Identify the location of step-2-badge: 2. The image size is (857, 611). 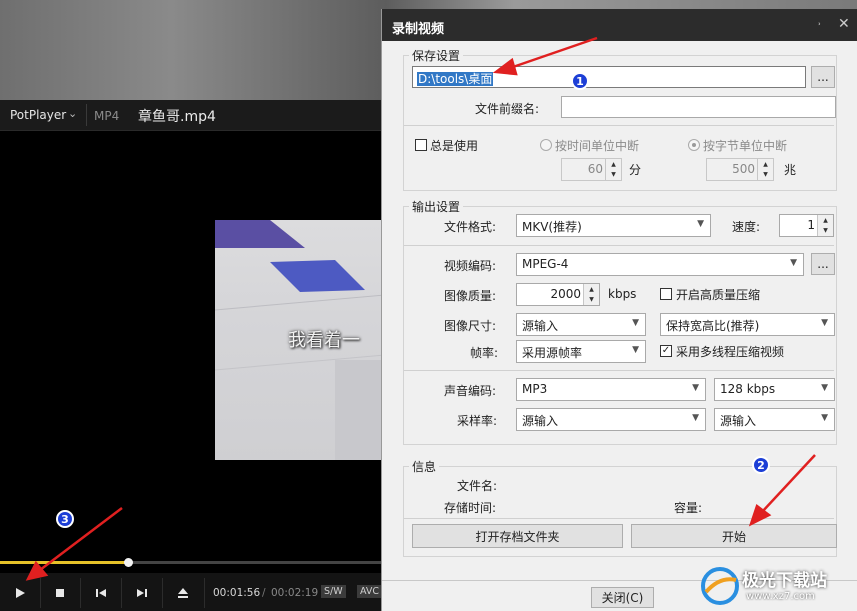
(761, 465).